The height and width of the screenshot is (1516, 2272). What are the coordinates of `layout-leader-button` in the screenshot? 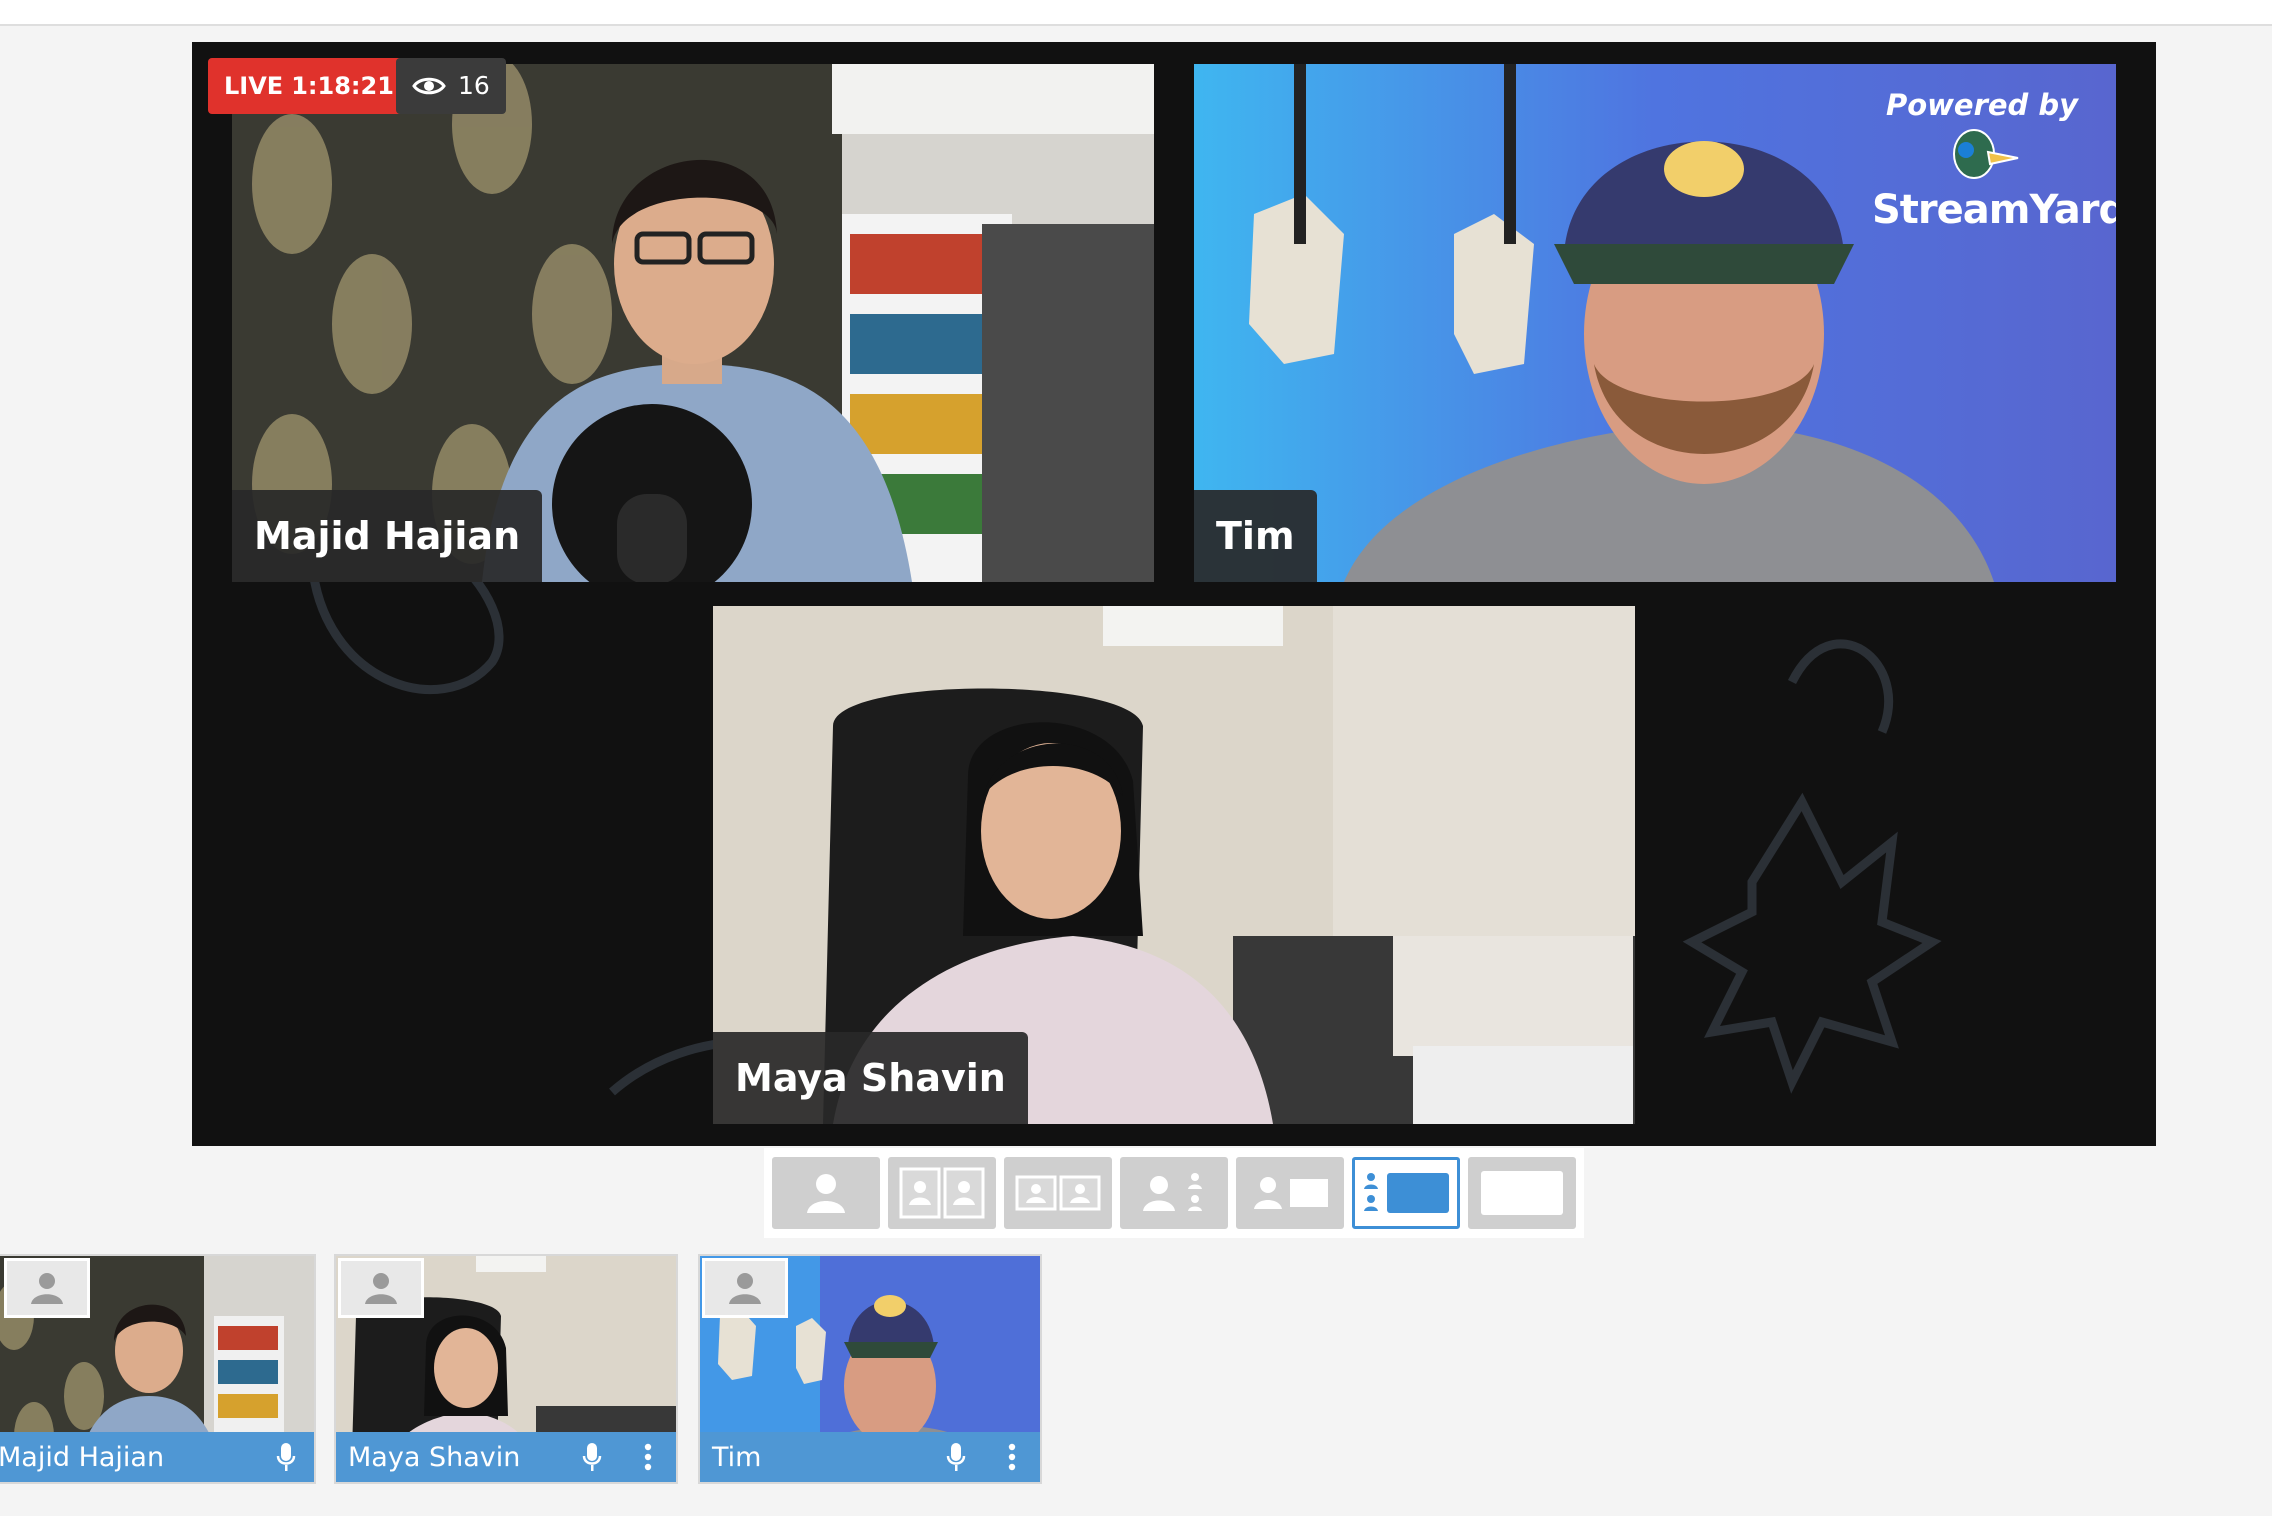 It's located at (1174, 1193).